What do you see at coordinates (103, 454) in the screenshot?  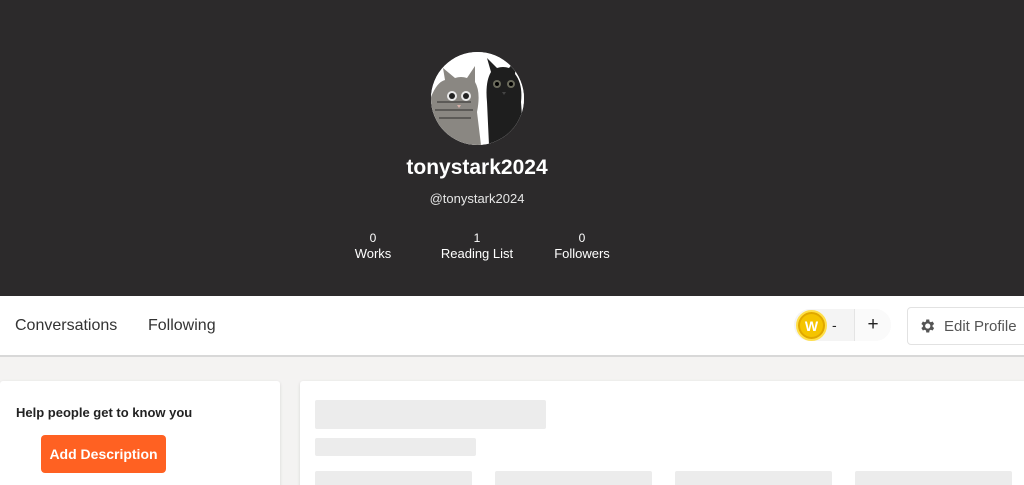 I see `add-description-button: Add Description` at bounding box center [103, 454].